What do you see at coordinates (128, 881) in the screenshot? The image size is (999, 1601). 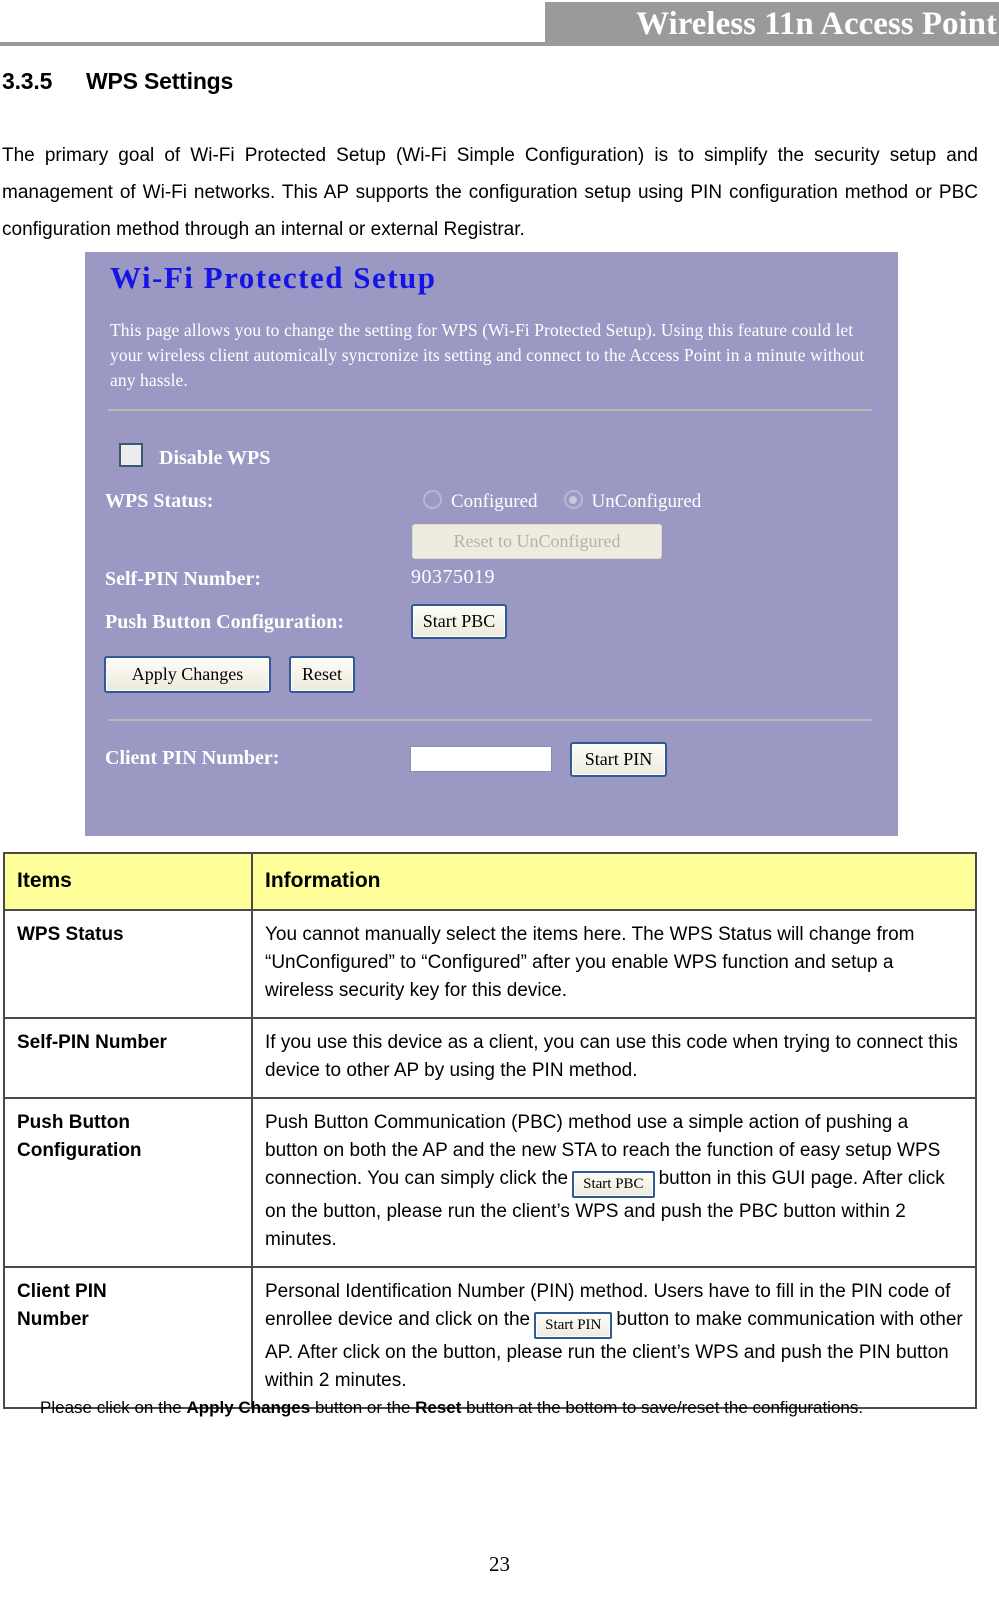 I see `column-header-items: Items` at bounding box center [128, 881].